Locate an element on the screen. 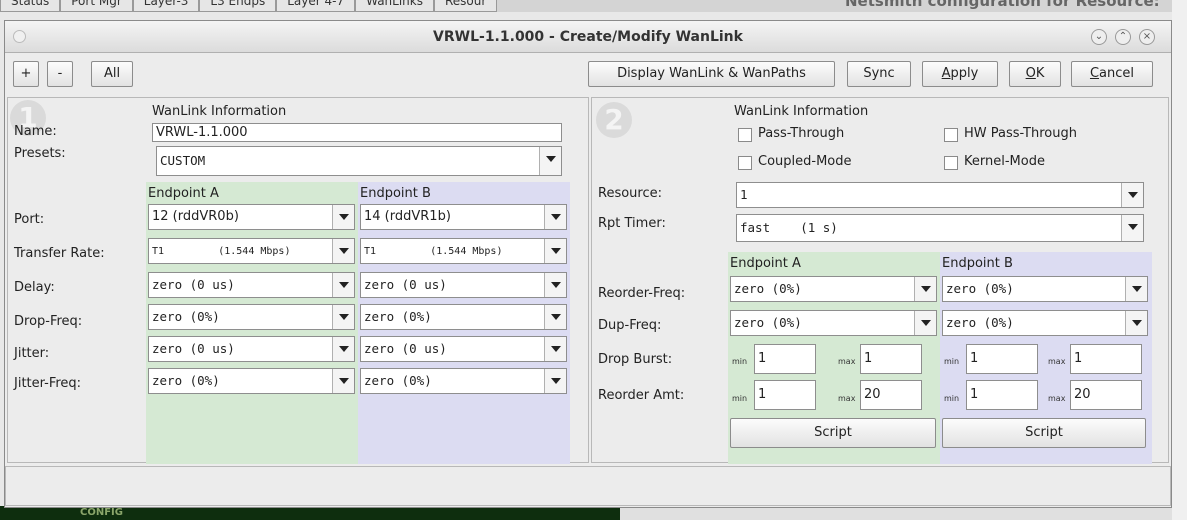 This screenshot has width=1187, height=520. jitter-freq-b-select: zero (0%) is located at coordinates (463, 381).